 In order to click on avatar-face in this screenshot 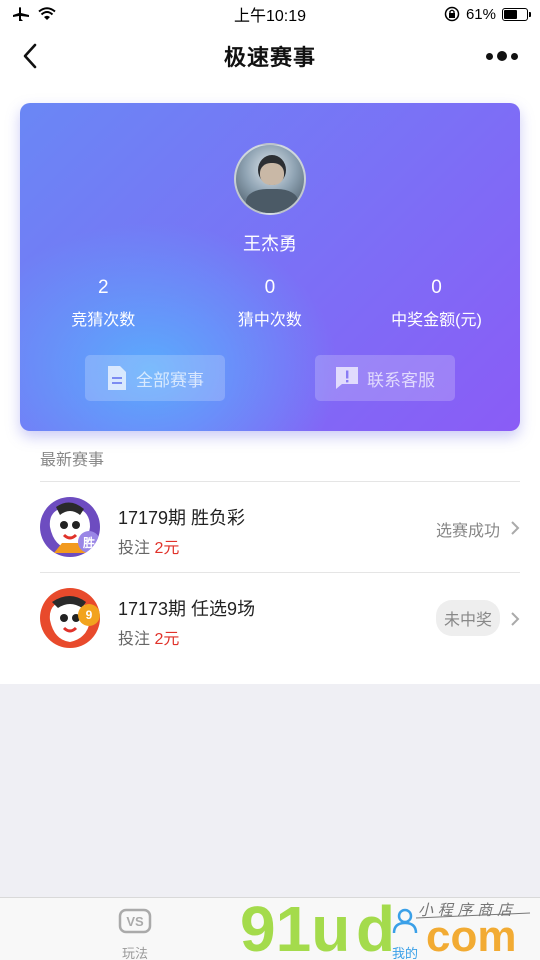, I will do `click(272, 174)`.